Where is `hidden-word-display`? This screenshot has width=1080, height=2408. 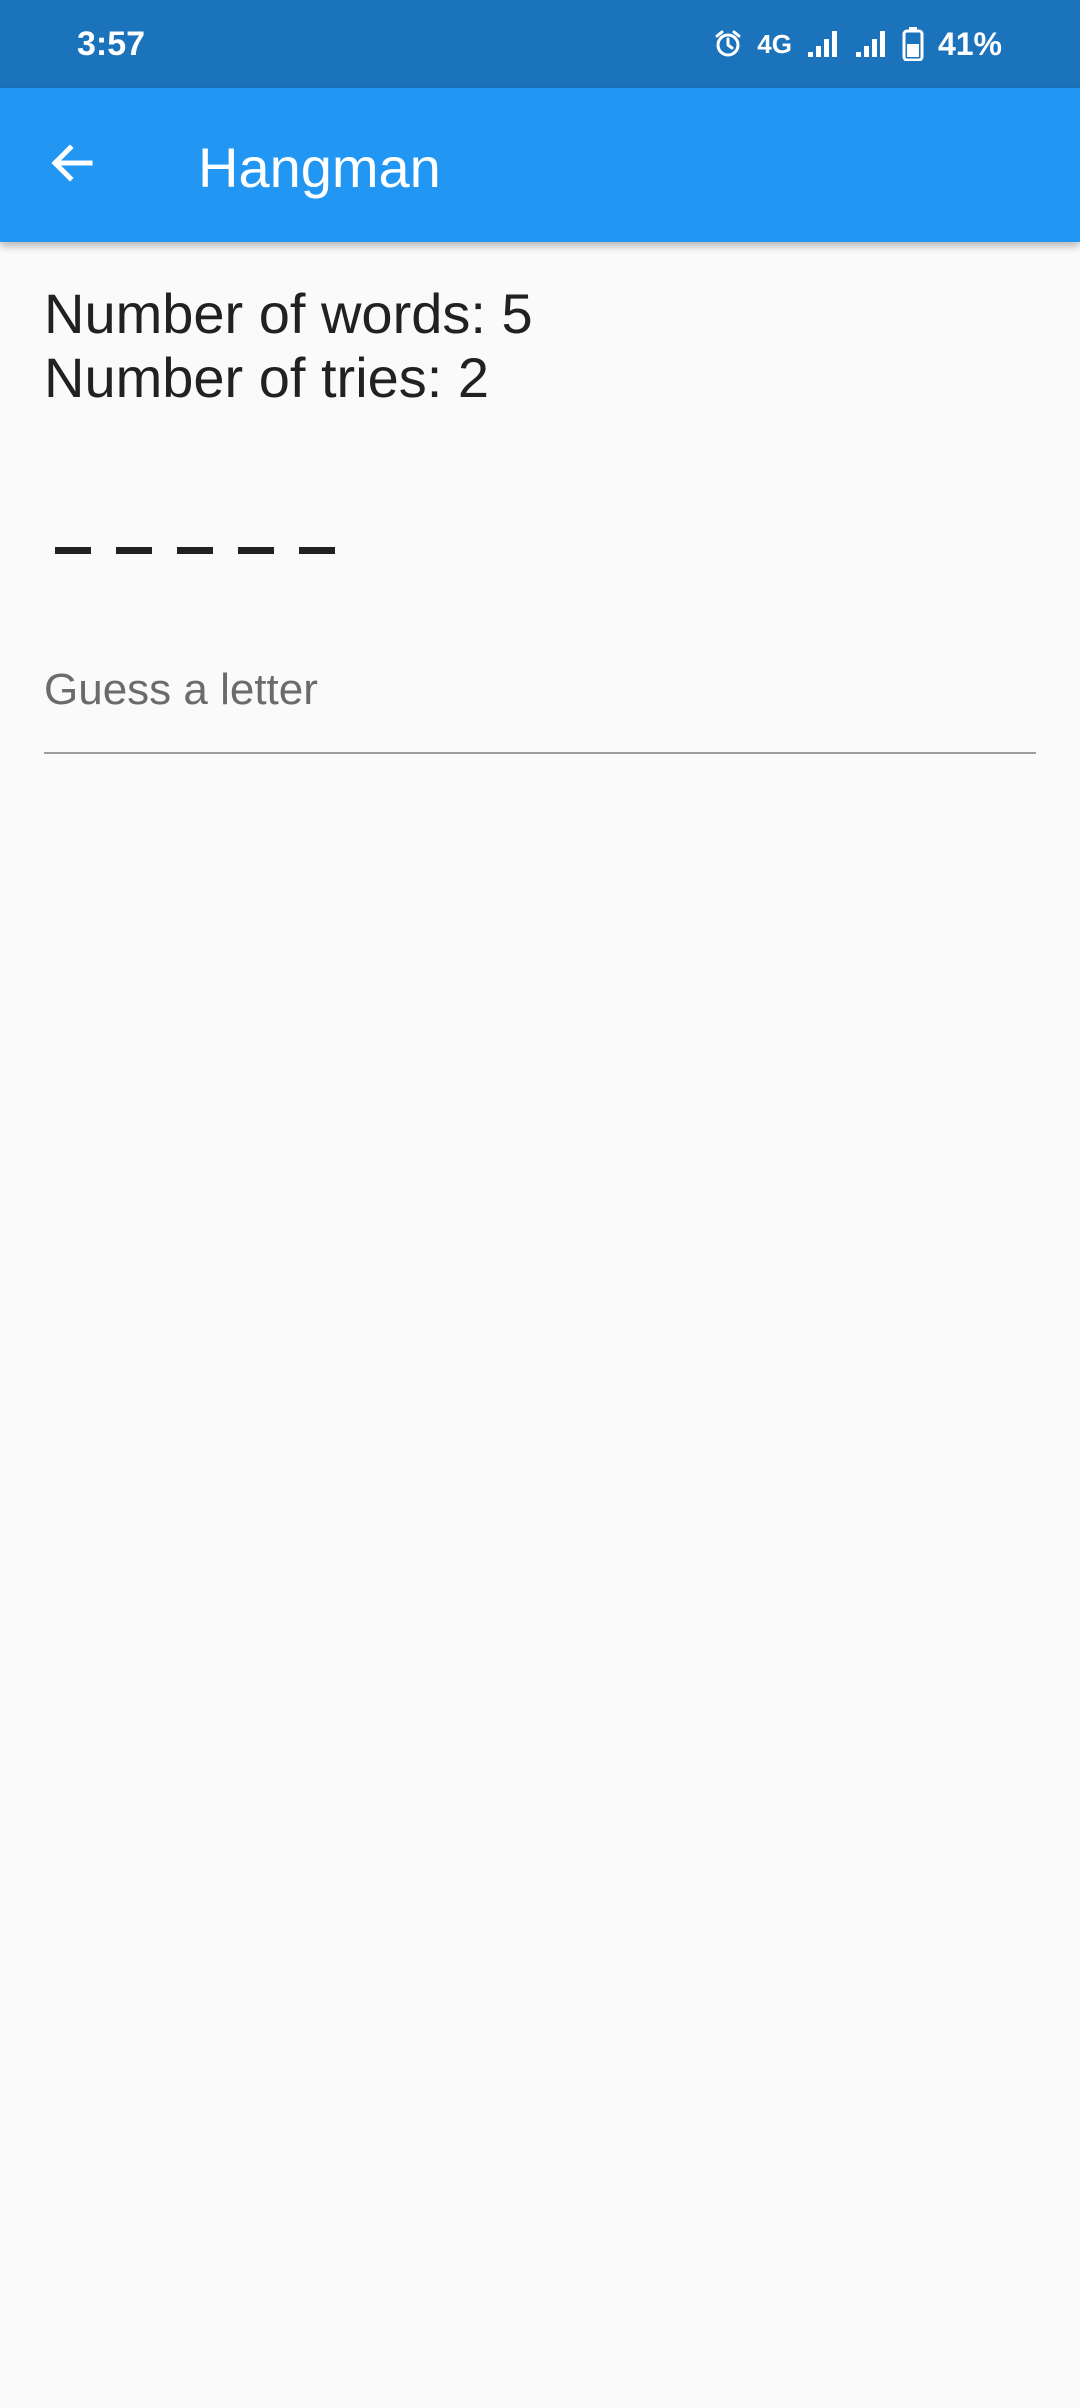
hidden-word-display is located at coordinates (545, 551).